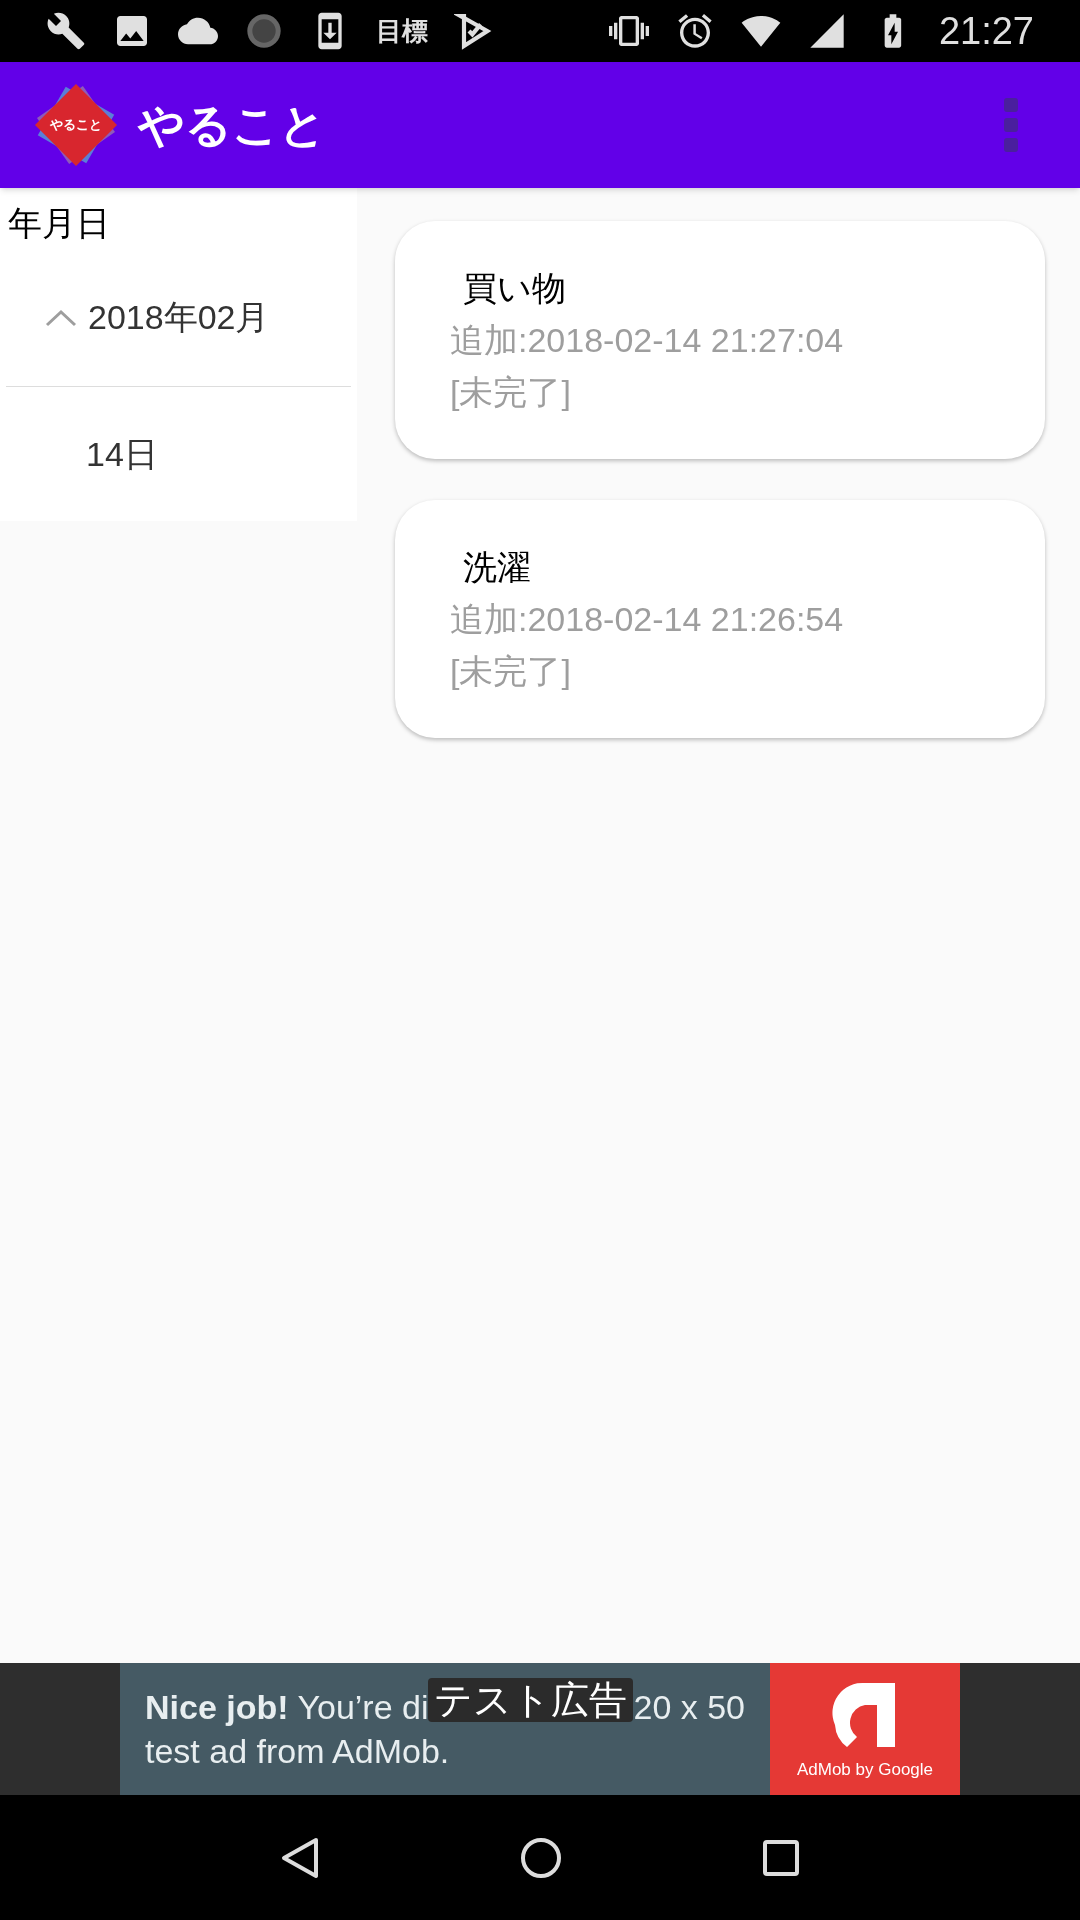  What do you see at coordinates (531, 1700) in the screenshot?
I see `test-ad-label: テスト広告` at bounding box center [531, 1700].